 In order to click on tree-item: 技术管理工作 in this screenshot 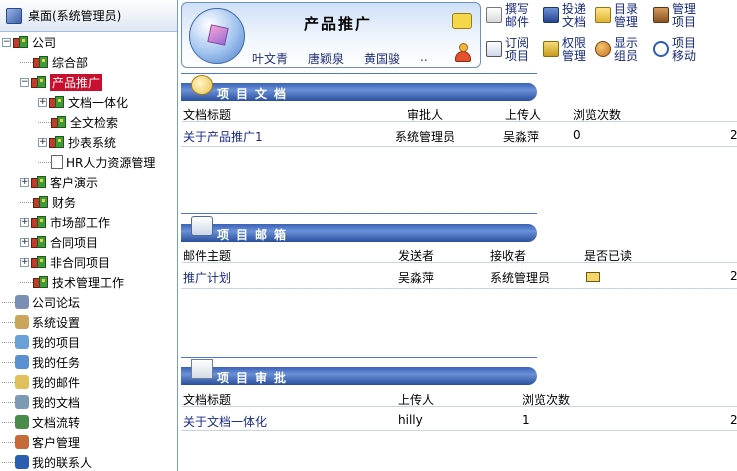, I will do `click(72, 282)`.